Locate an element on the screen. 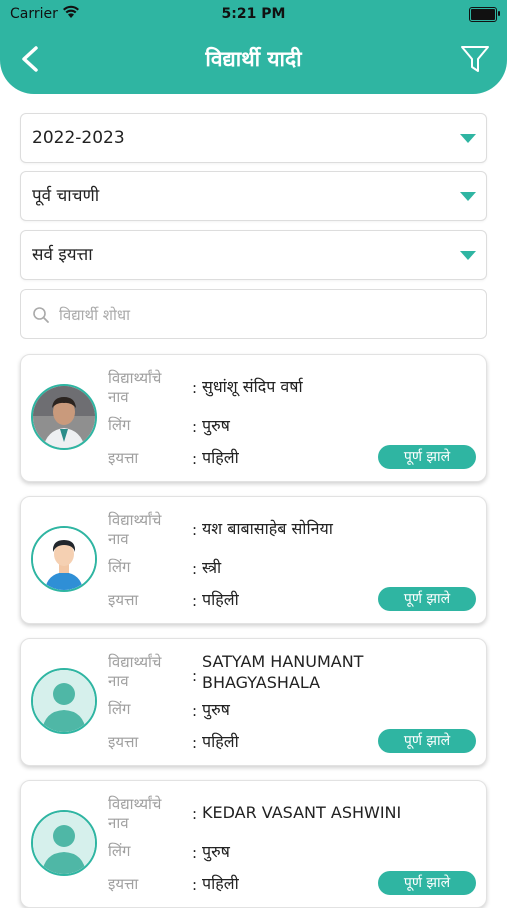  app-header: Carrier 5:21 PM विद्यार्थी यादी is located at coordinates (253, 47).